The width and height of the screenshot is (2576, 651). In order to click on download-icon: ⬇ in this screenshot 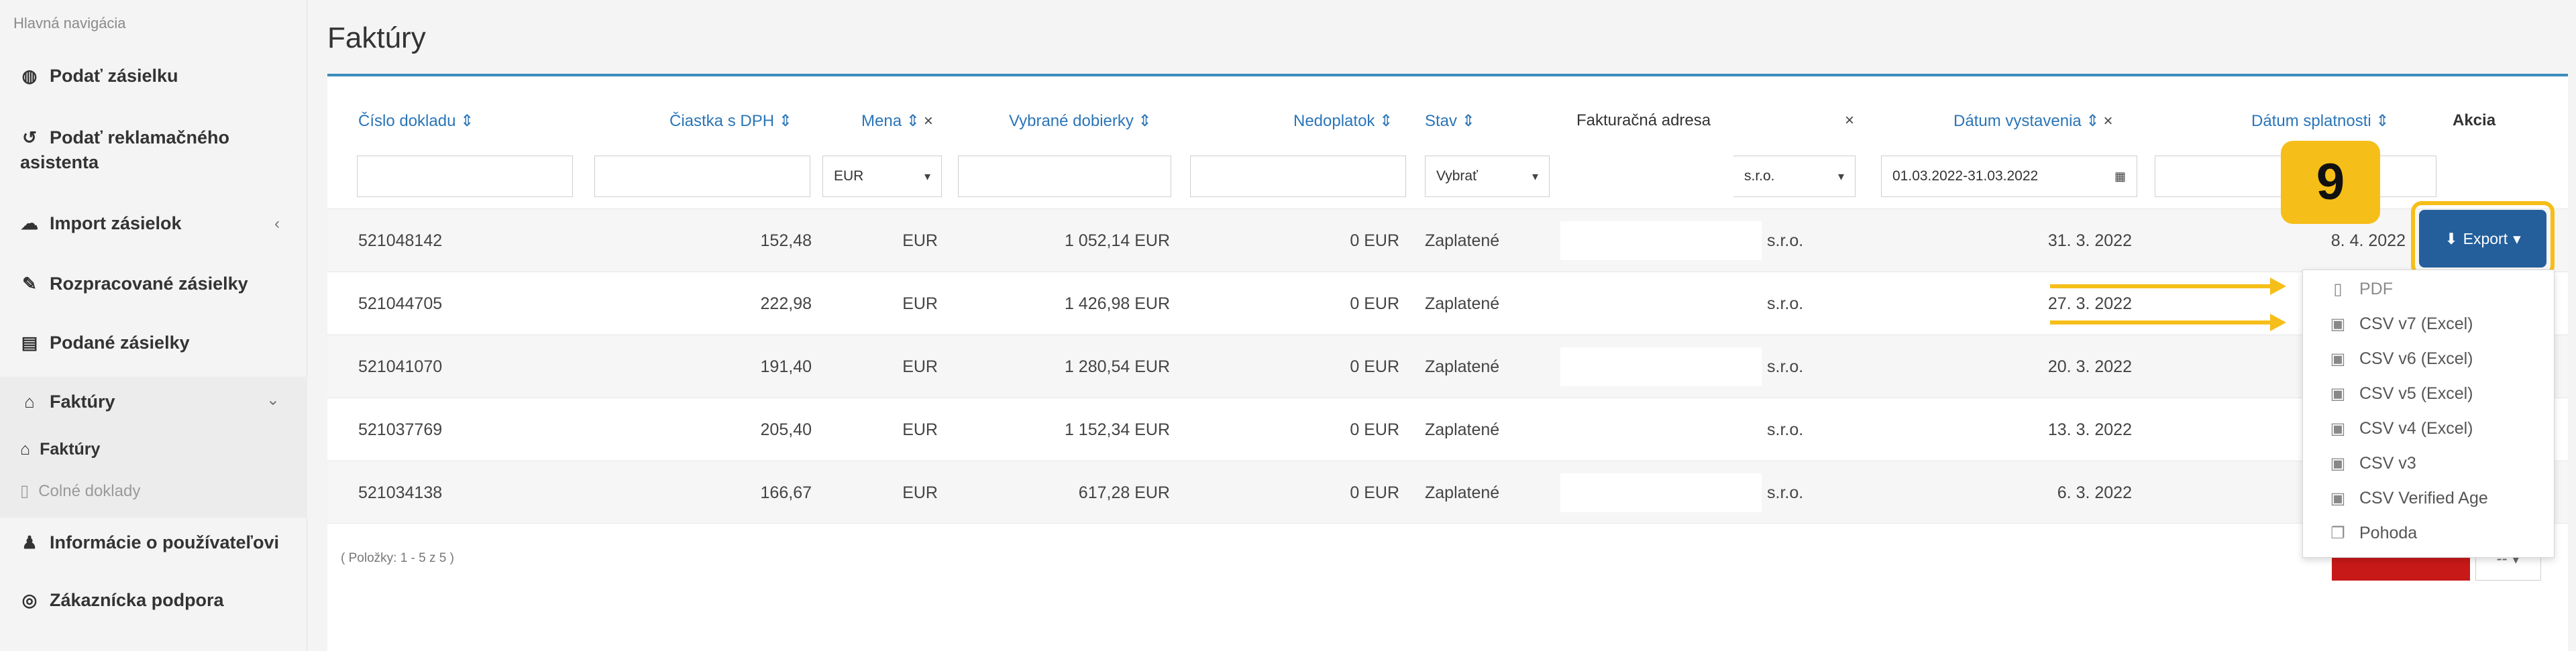, I will do `click(2451, 238)`.